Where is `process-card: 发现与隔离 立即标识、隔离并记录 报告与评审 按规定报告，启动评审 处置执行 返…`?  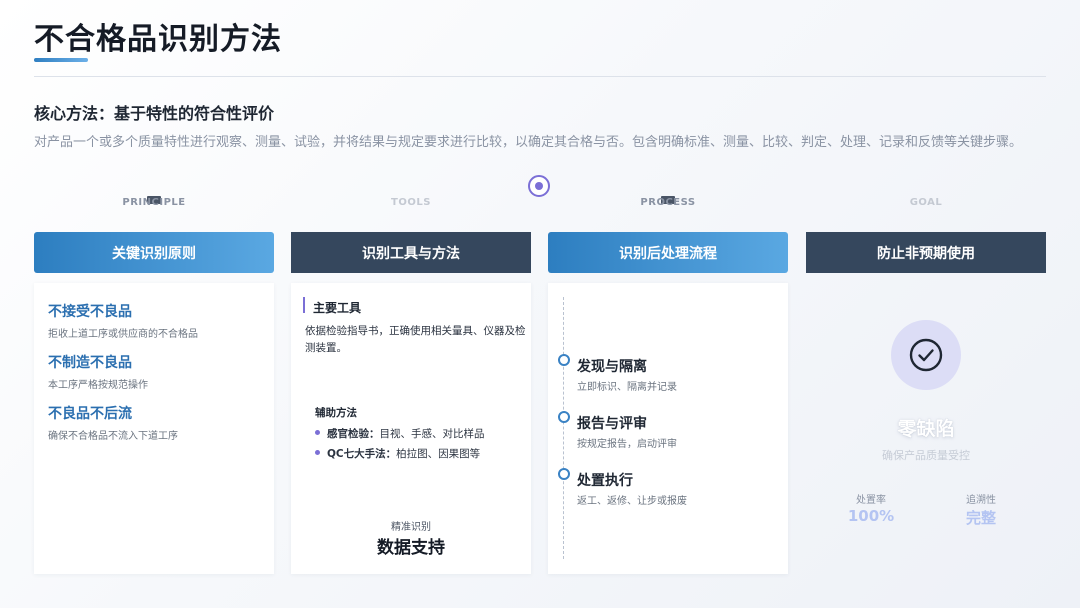
process-card: 发现与隔离 立即标识、隔离并记录 报告与评审 按规定报告，启动评审 处置执行 返… is located at coordinates (668, 428).